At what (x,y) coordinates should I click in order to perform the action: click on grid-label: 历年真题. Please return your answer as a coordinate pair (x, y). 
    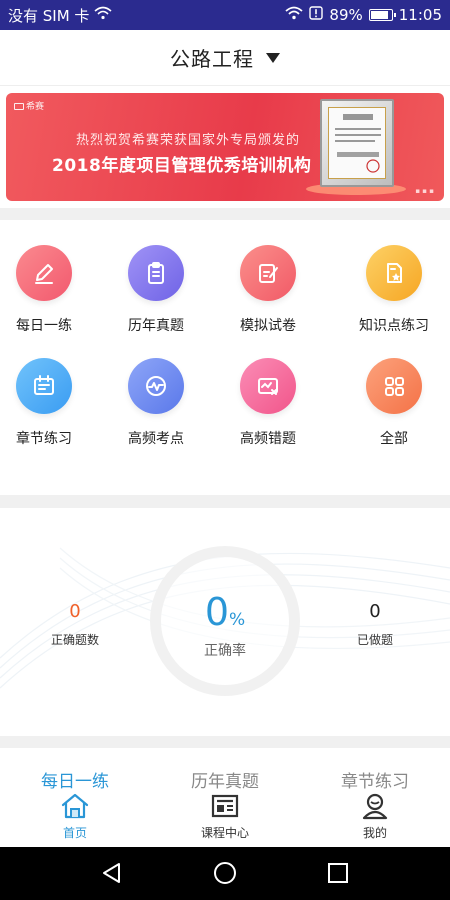
    Looking at the image, I should click on (156, 326).